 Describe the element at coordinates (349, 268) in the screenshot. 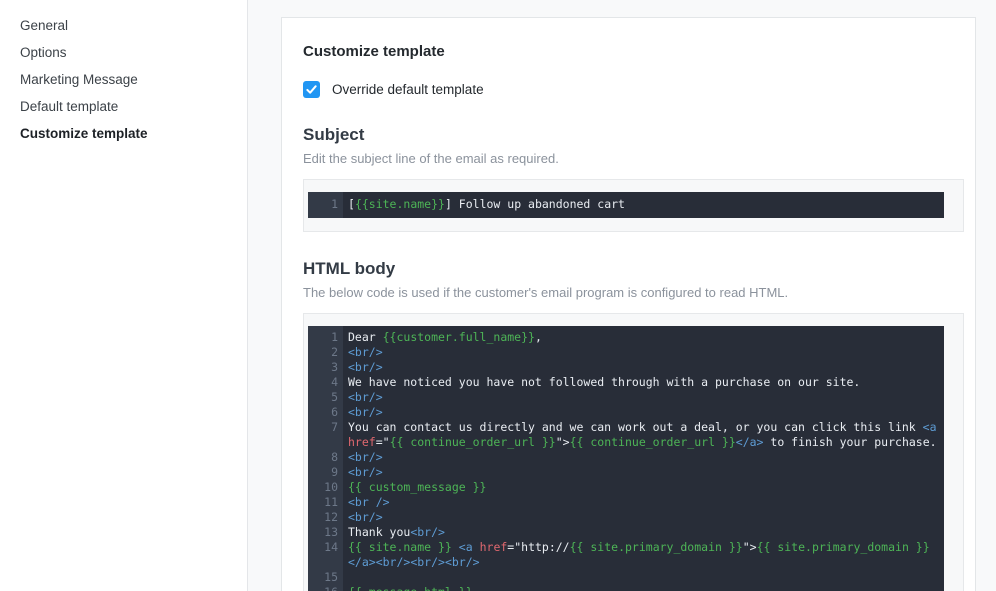

I see `html-body-heading: HTML body` at that location.